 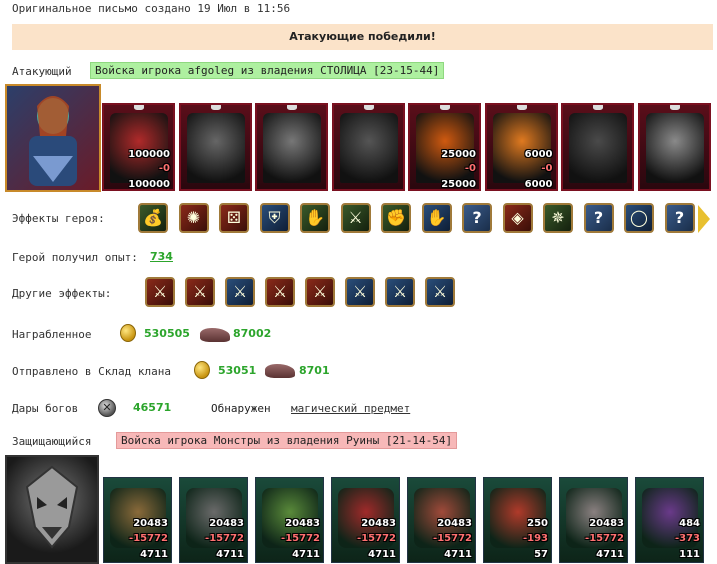 I want to click on handshake-icon: ✊, so click(x=396, y=218).